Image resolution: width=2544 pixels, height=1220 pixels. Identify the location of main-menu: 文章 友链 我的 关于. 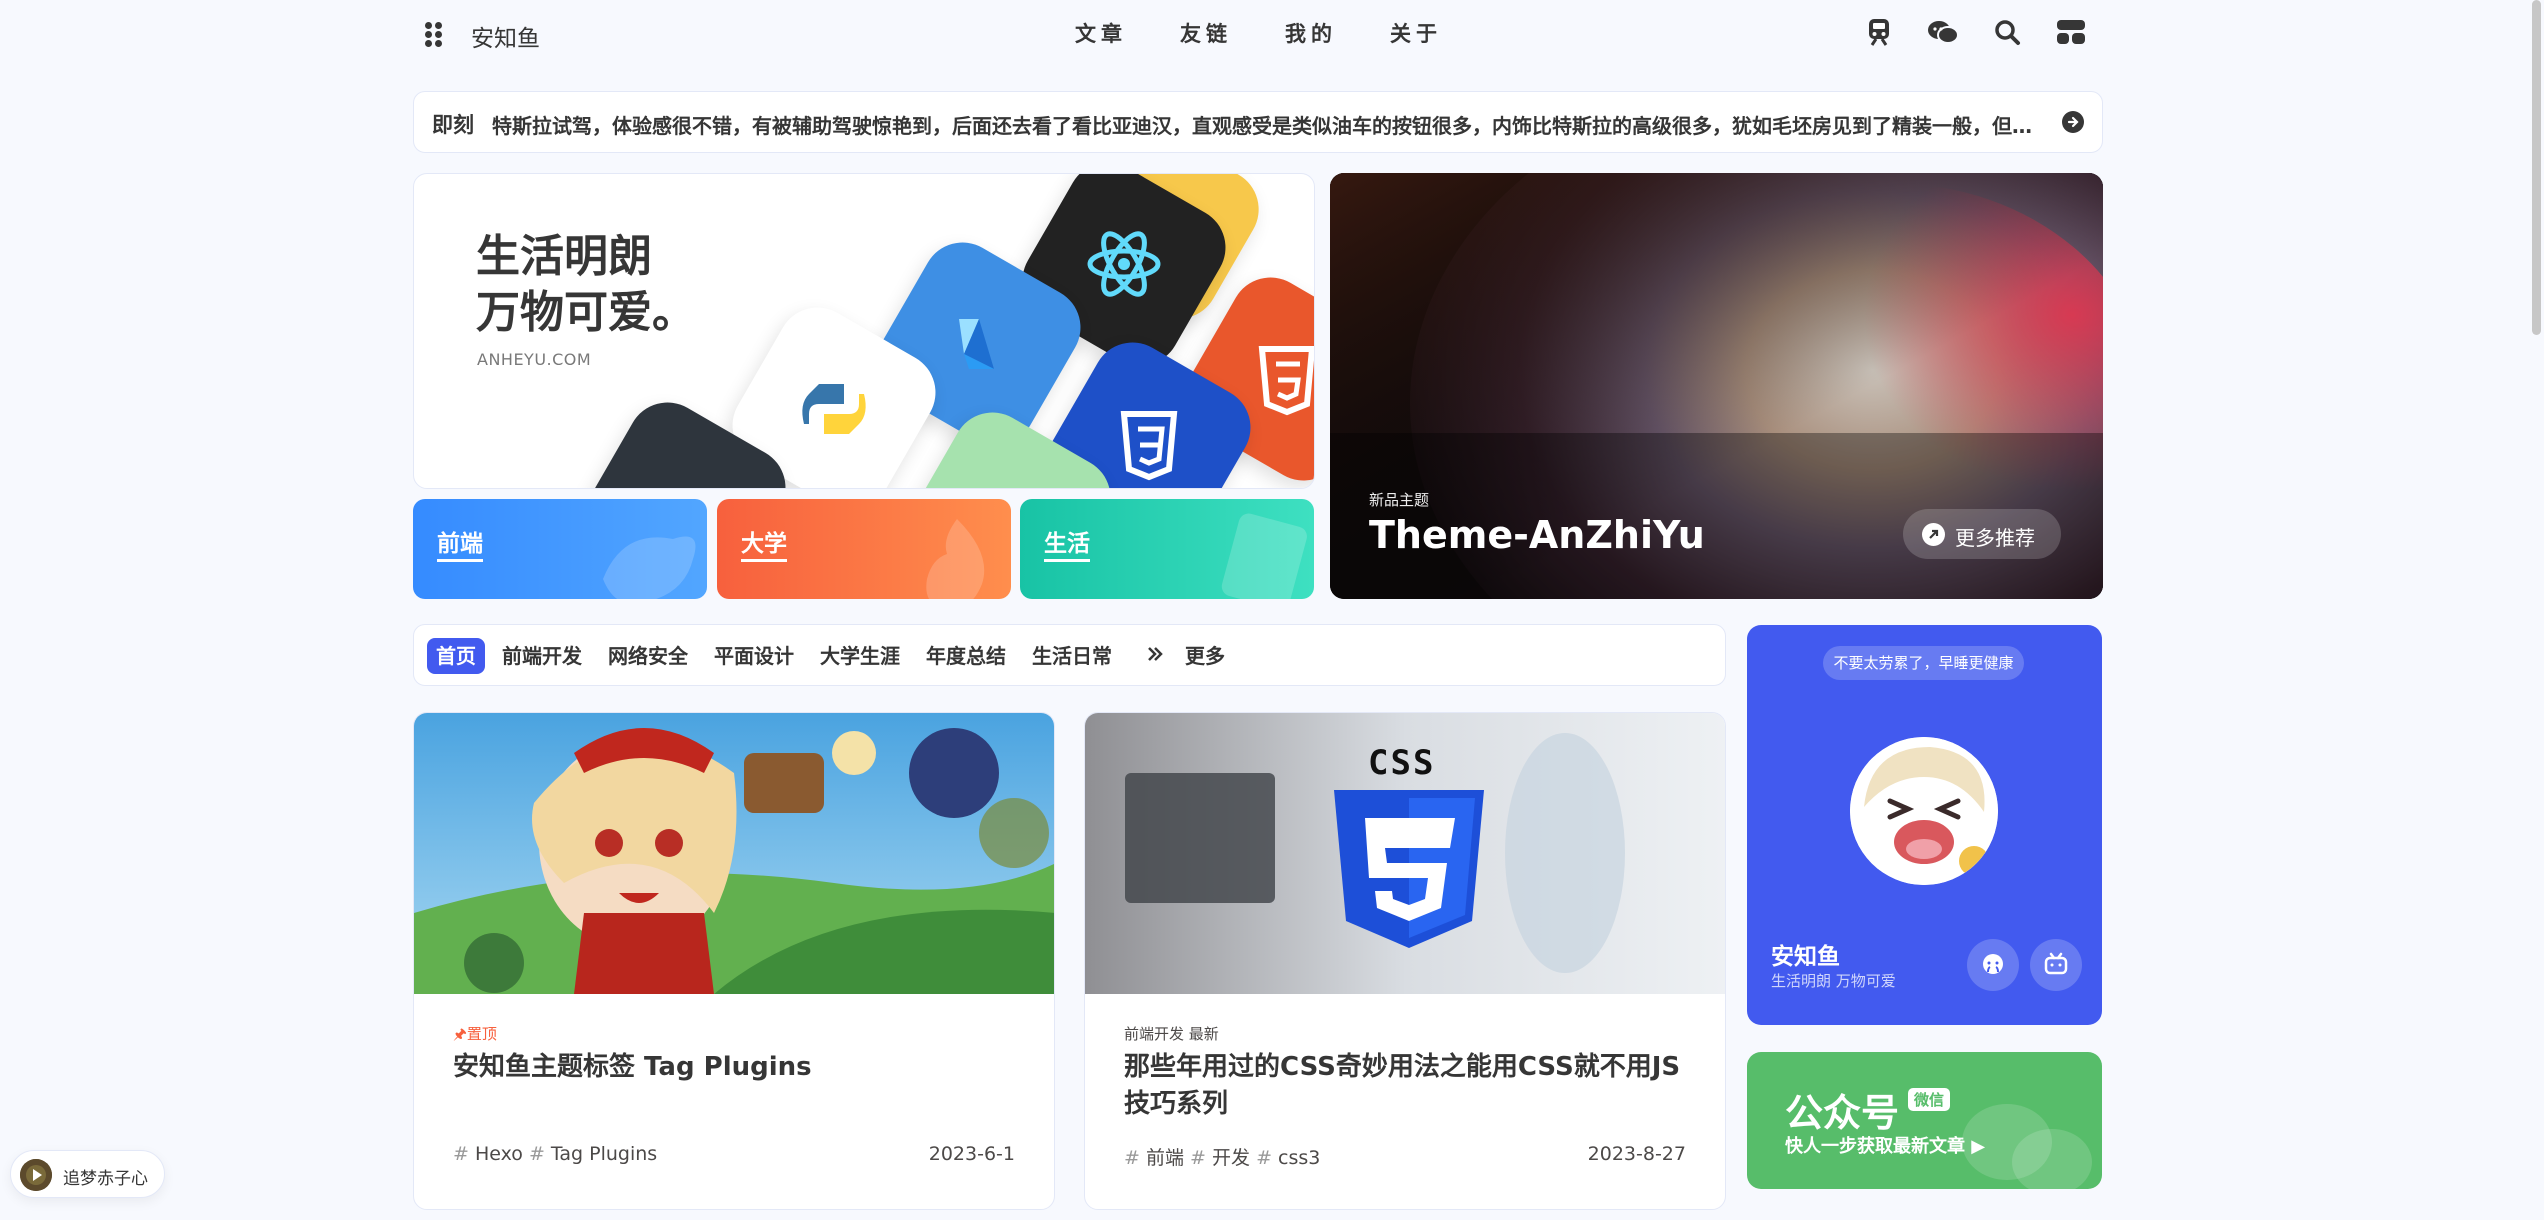
(1285, 33).